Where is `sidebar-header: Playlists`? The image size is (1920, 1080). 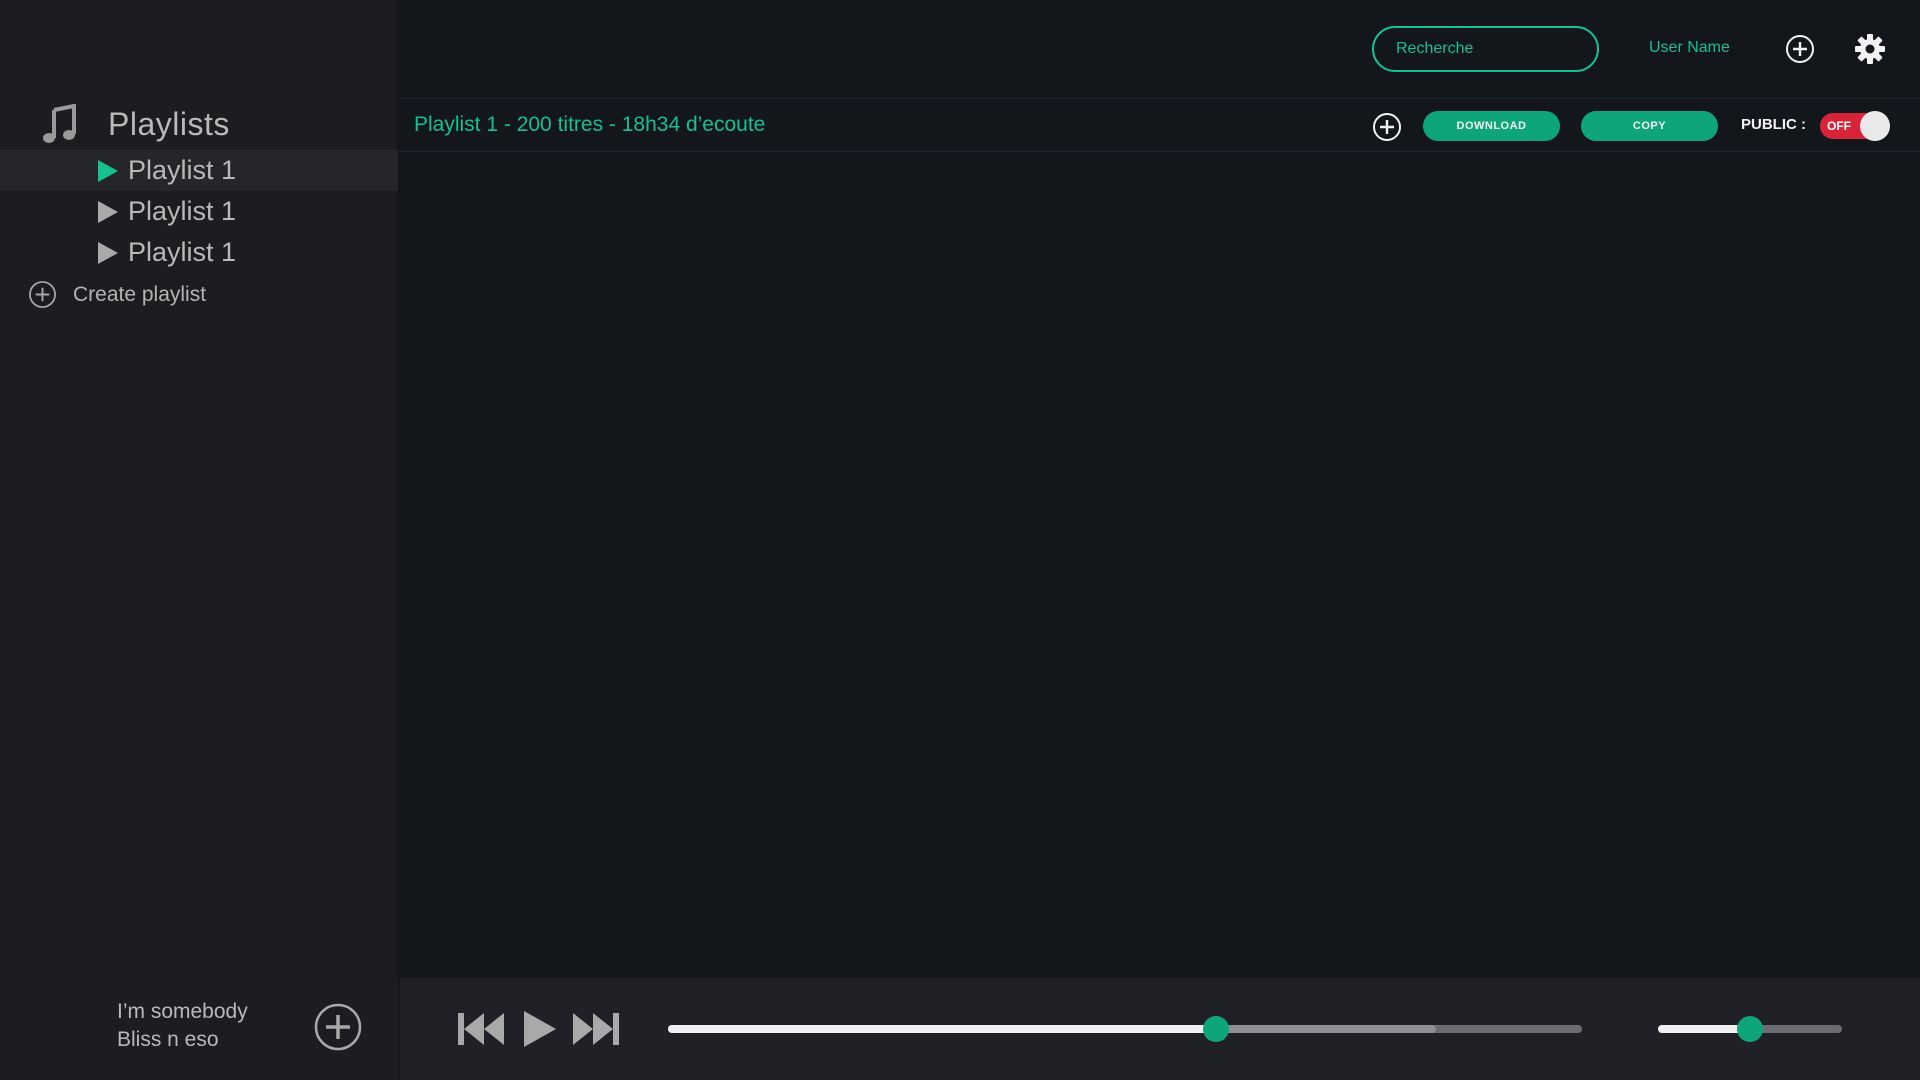
sidebar-header: Playlists is located at coordinates (136, 124).